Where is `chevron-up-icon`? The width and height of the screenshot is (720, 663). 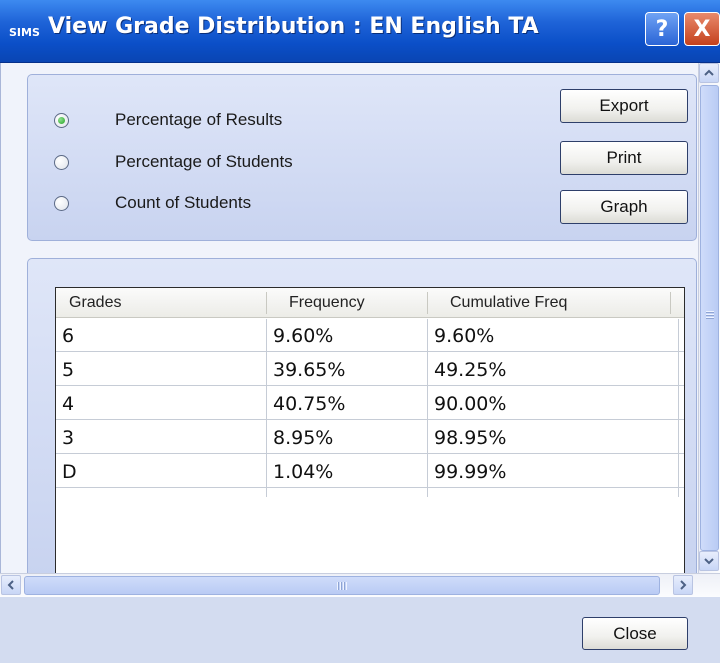
chevron-up-icon is located at coordinates (709, 72).